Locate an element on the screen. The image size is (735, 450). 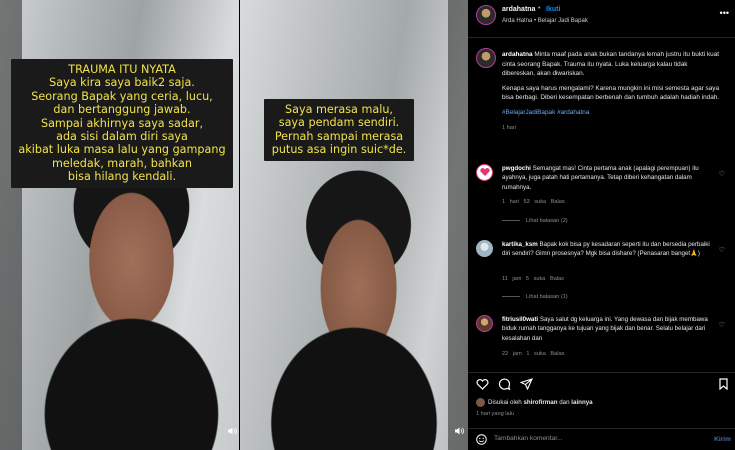
post-time: 1 hari yang lalu is located at coordinates (495, 414).